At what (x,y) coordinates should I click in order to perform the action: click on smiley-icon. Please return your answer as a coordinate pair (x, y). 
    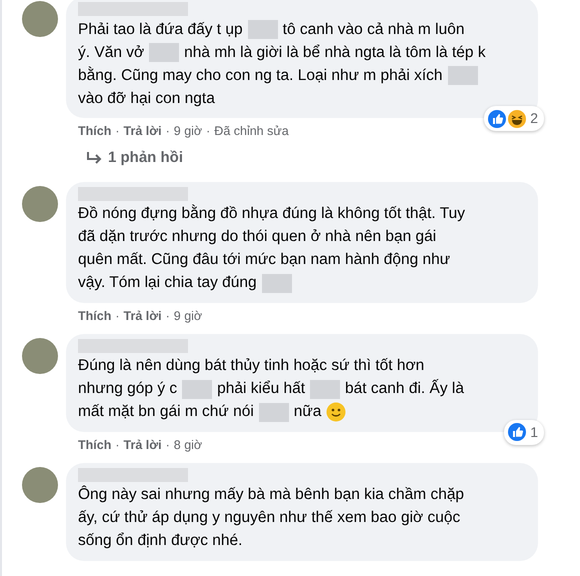
    Looking at the image, I should click on (336, 412).